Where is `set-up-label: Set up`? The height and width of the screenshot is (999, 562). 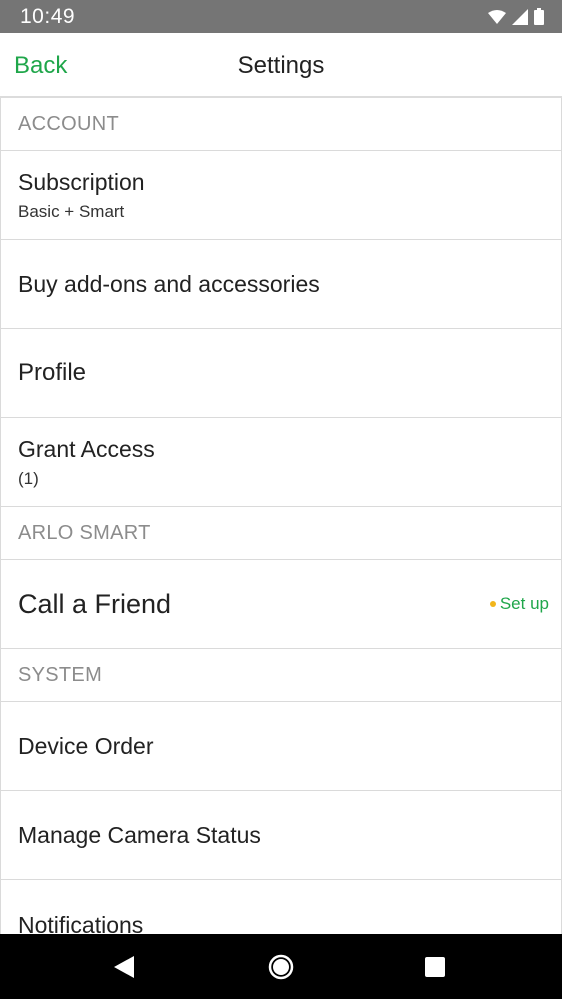
set-up-label: Set up is located at coordinates (524, 603).